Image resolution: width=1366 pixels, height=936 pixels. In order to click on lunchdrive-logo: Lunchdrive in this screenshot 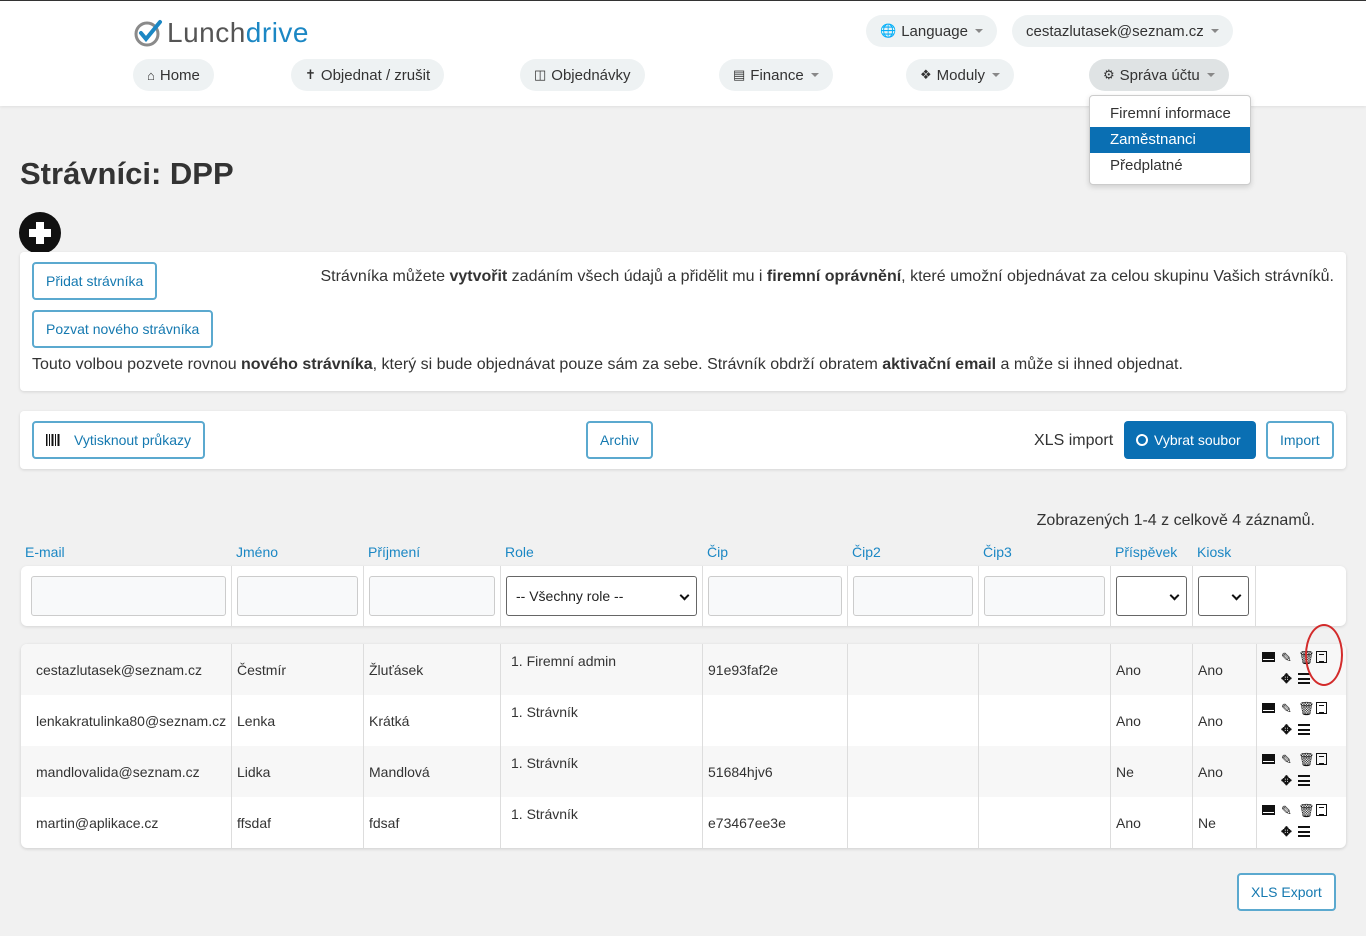, I will do `click(221, 33)`.